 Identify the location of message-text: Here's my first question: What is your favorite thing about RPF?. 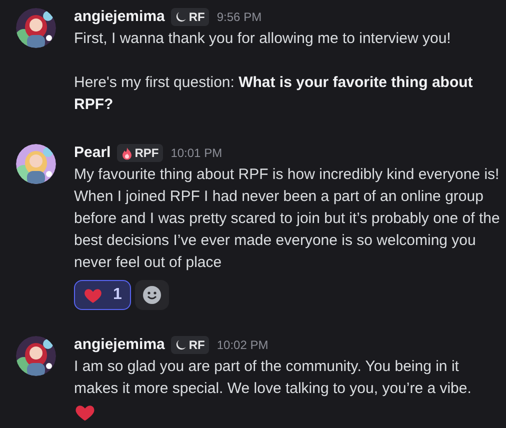
(274, 94).